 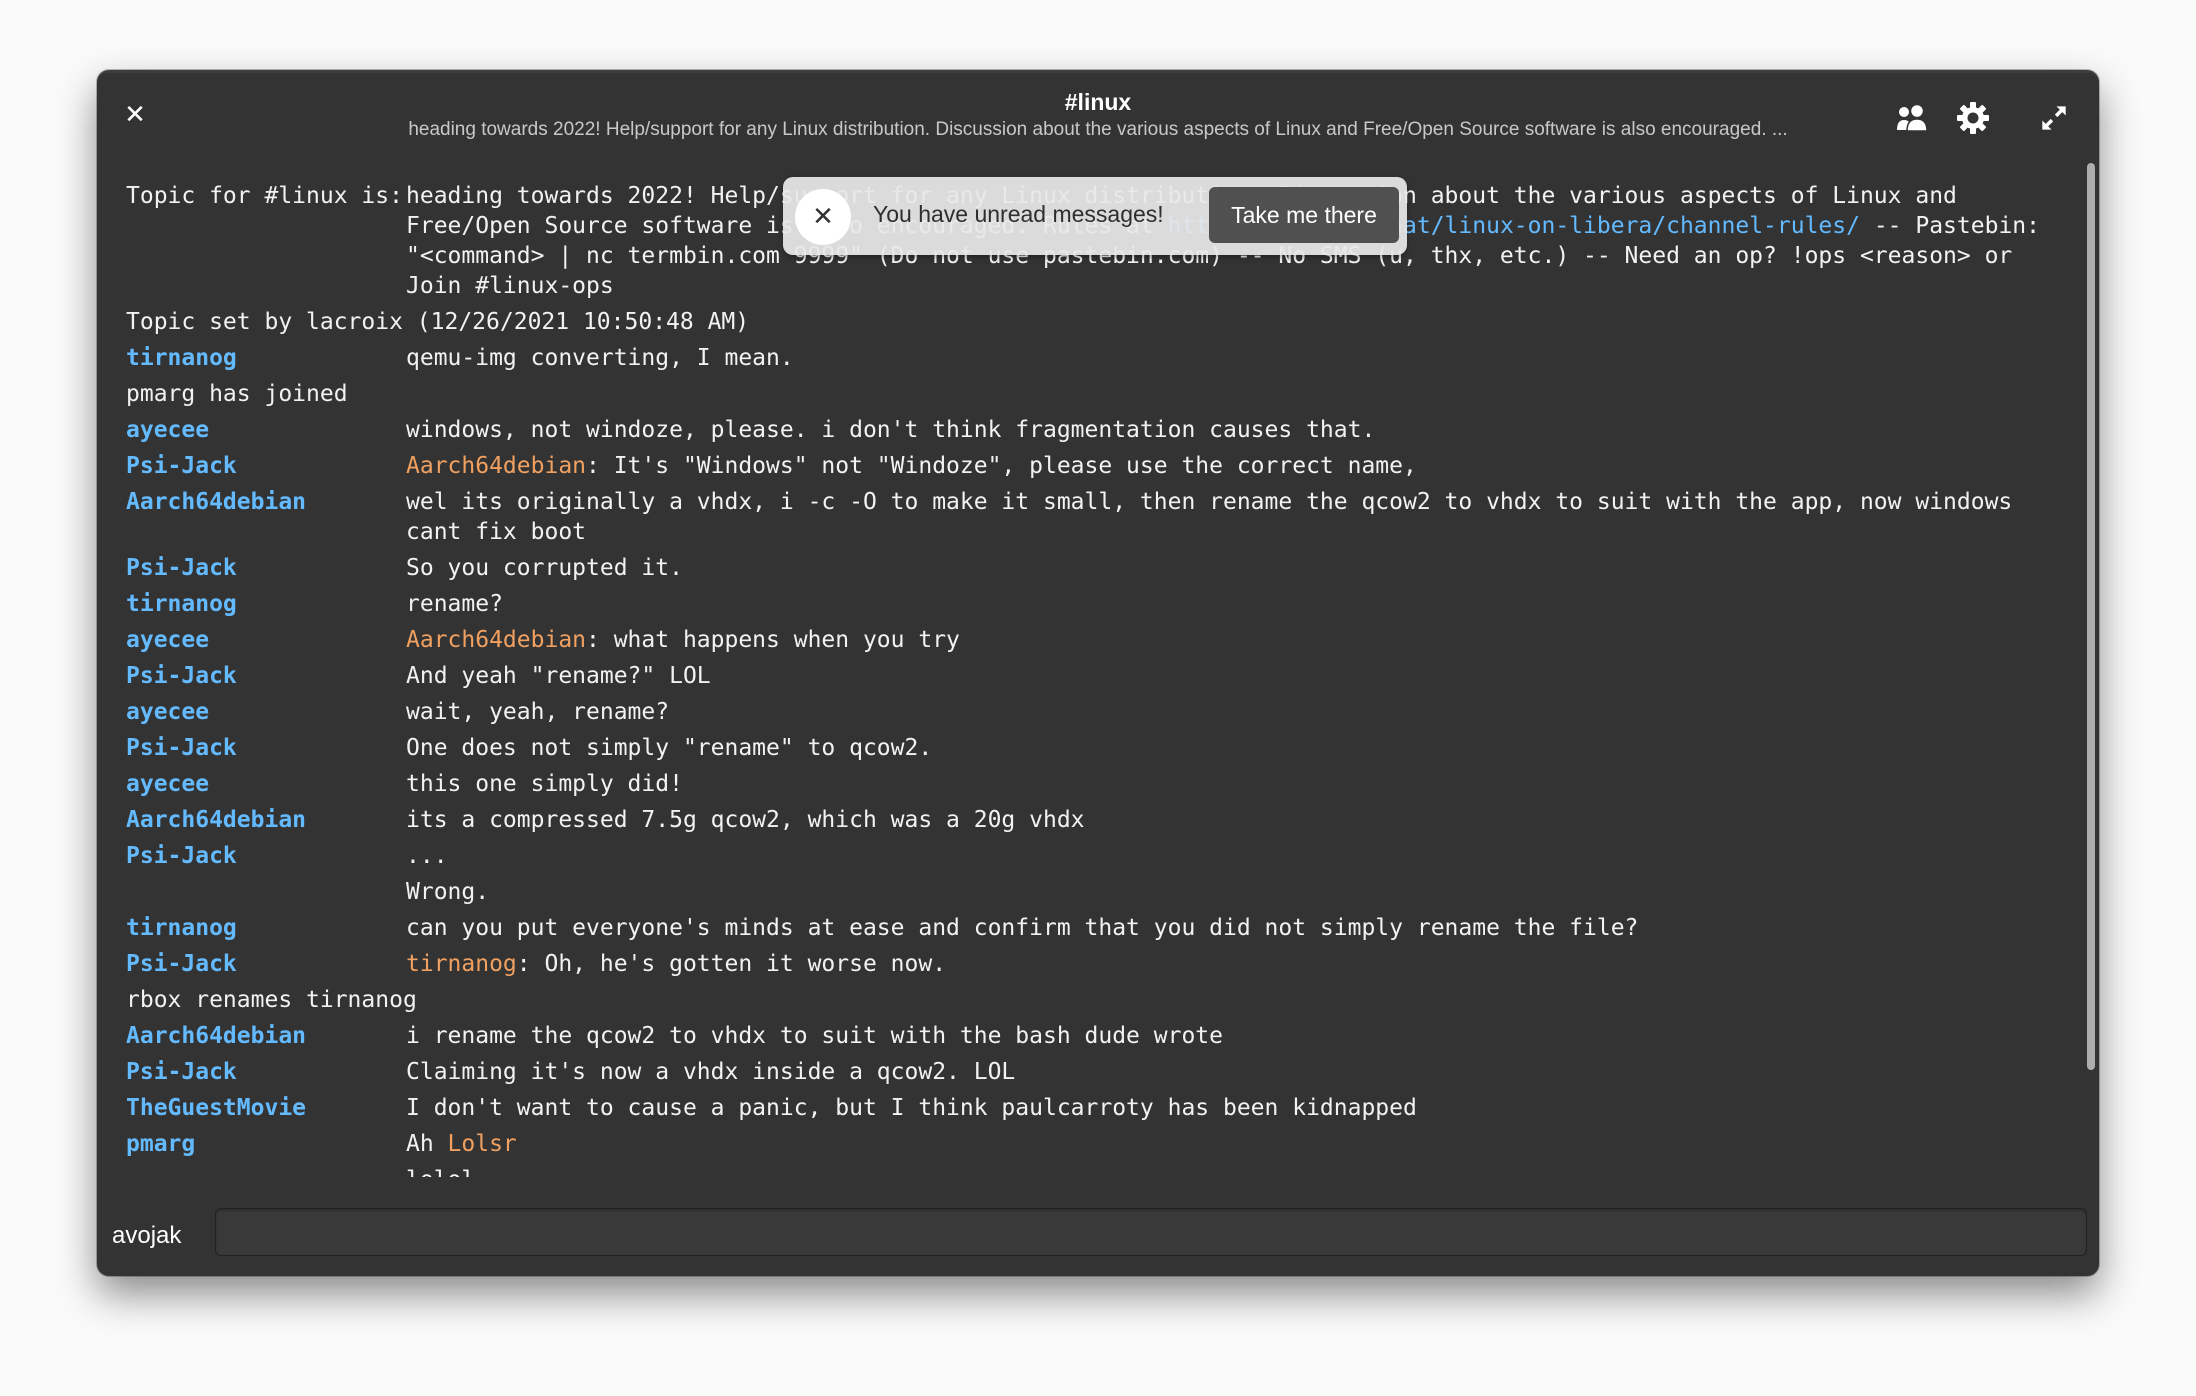 What do you see at coordinates (1226, 568) in the screenshot?
I see `message-text: So you corrupted it.` at bounding box center [1226, 568].